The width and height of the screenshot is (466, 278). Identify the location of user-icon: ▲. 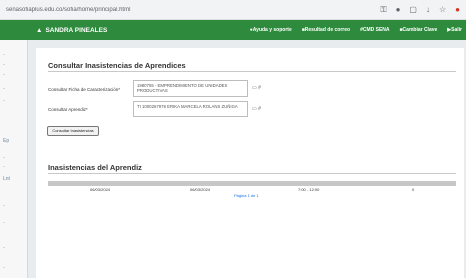
(39, 30).